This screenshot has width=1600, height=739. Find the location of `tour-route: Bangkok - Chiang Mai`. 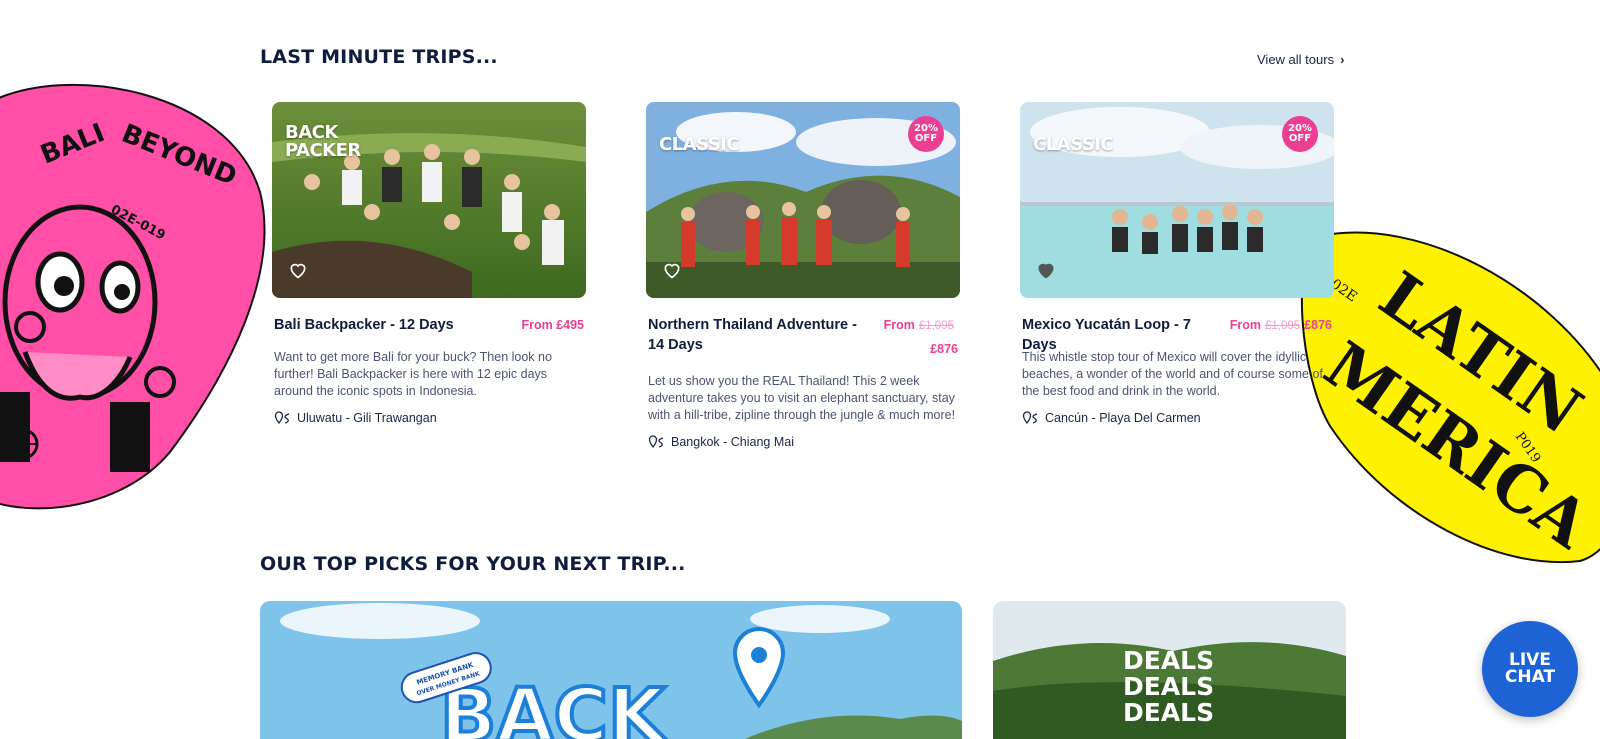

tour-route: Bangkok - Chiang Mai is located at coordinates (721, 442).